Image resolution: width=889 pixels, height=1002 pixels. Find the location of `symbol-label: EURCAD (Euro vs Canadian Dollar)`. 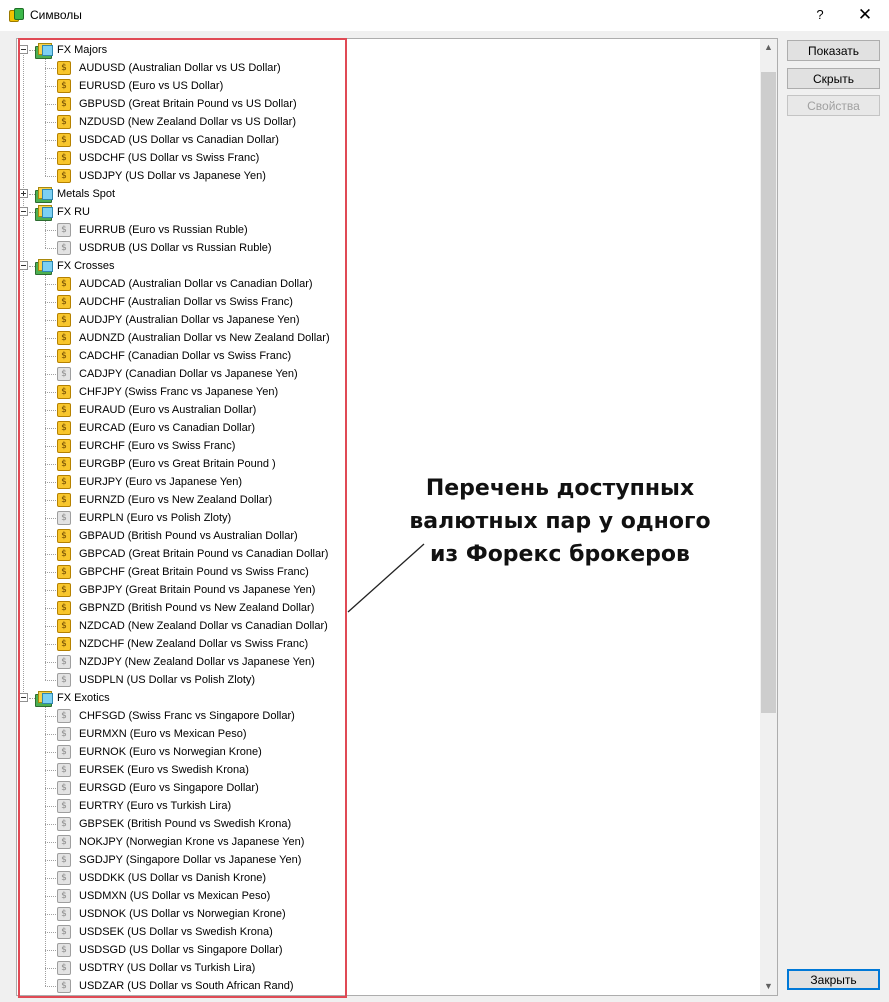

symbol-label: EURCAD (Euro vs Canadian Dollar) is located at coordinates (167, 428).